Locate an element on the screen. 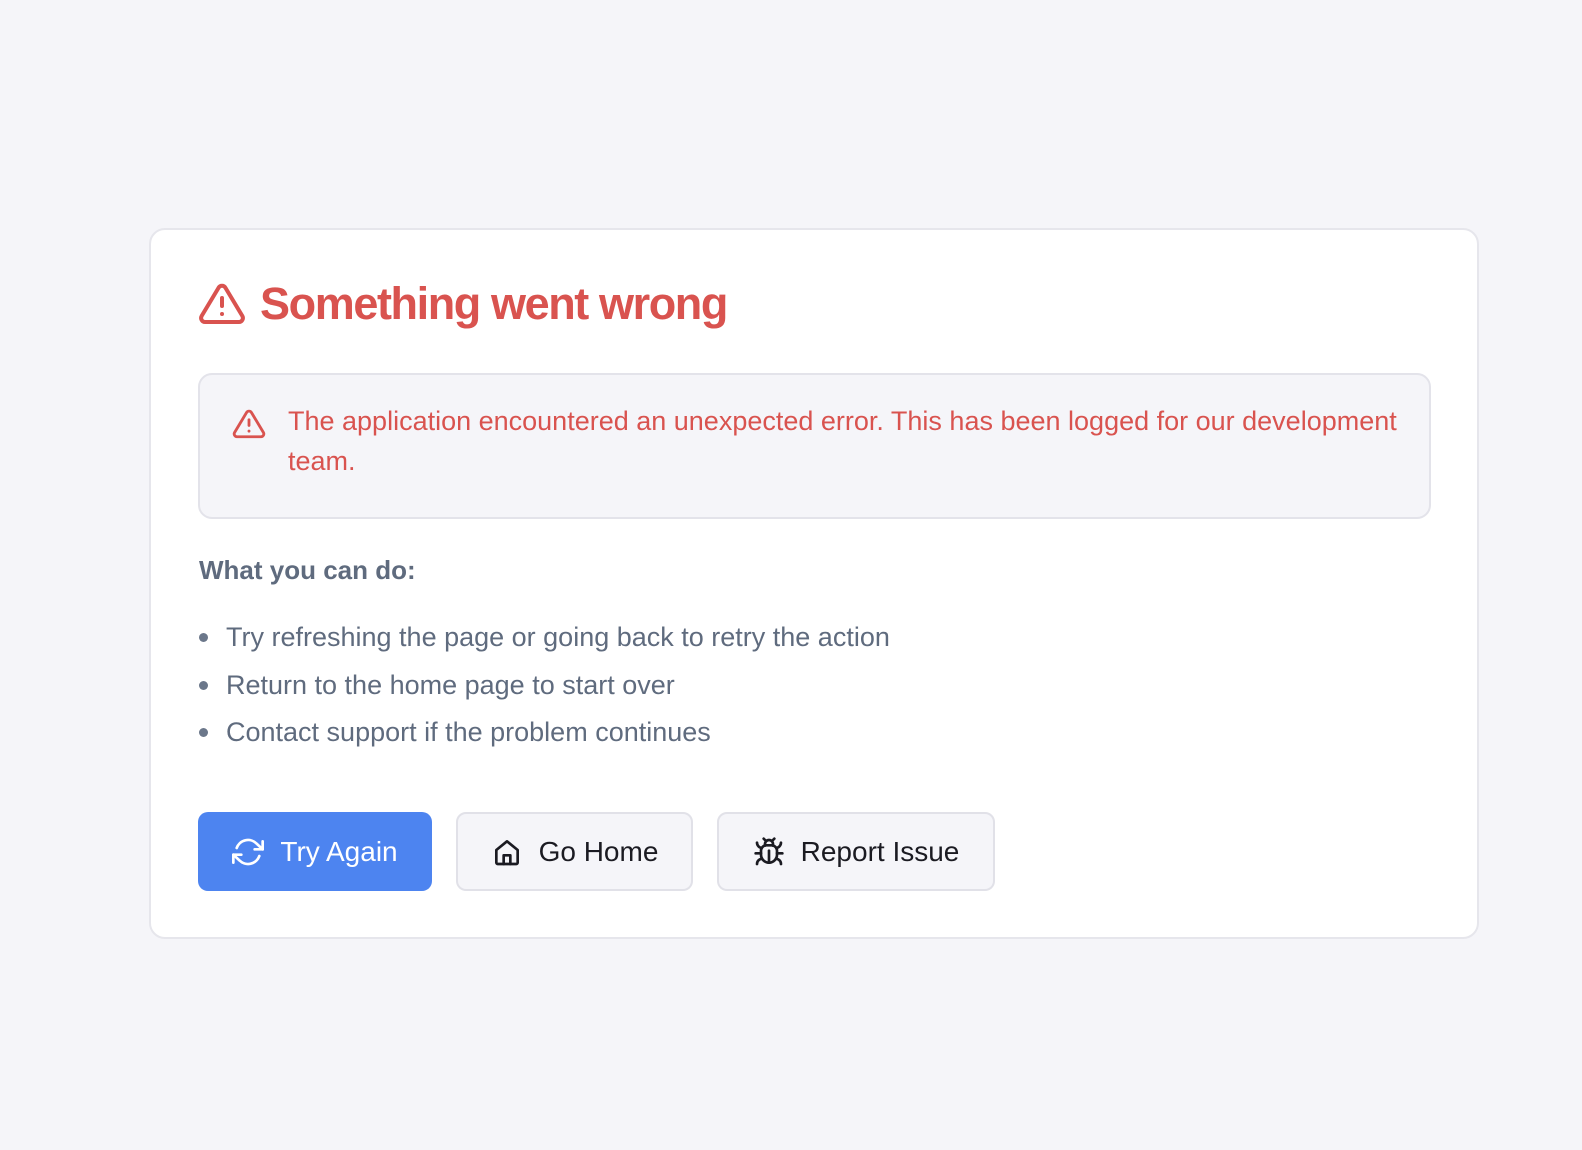 The width and height of the screenshot is (1582, 1150). go-home-button: Go Home is located at coordinates (574, 851).